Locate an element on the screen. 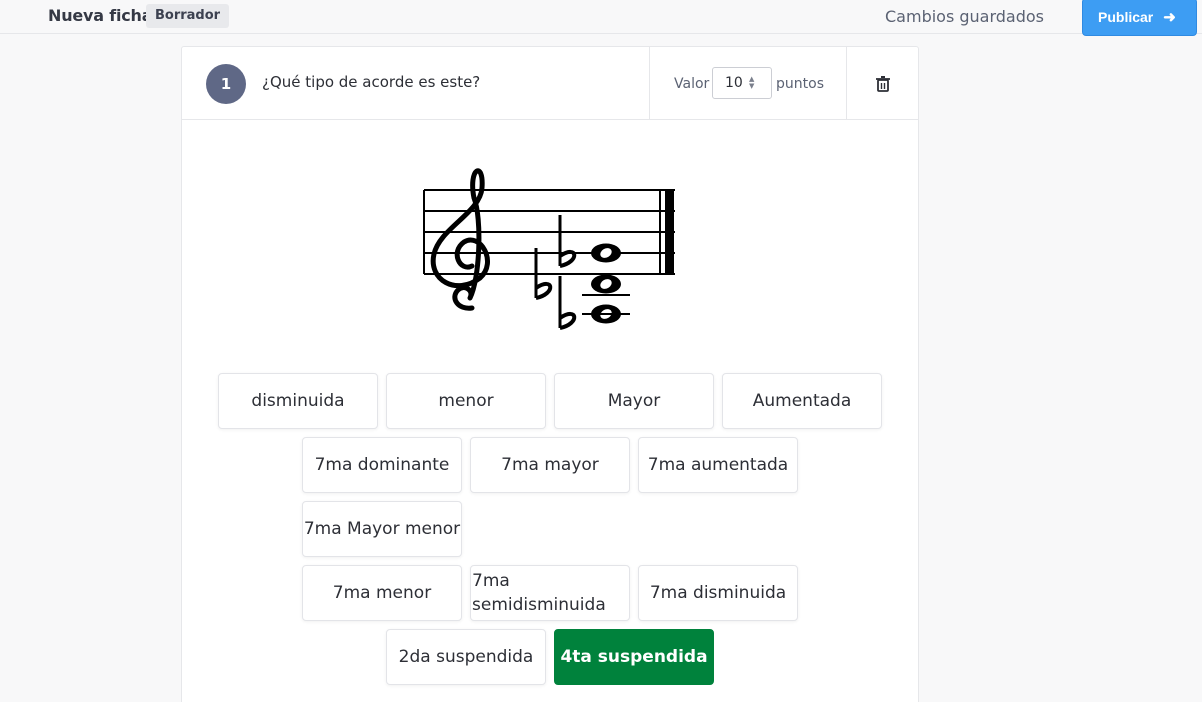 This screenshot has height=702, width=1202. option-2da-suspendida: 2da suspendida is located at coordinates (466, 657).